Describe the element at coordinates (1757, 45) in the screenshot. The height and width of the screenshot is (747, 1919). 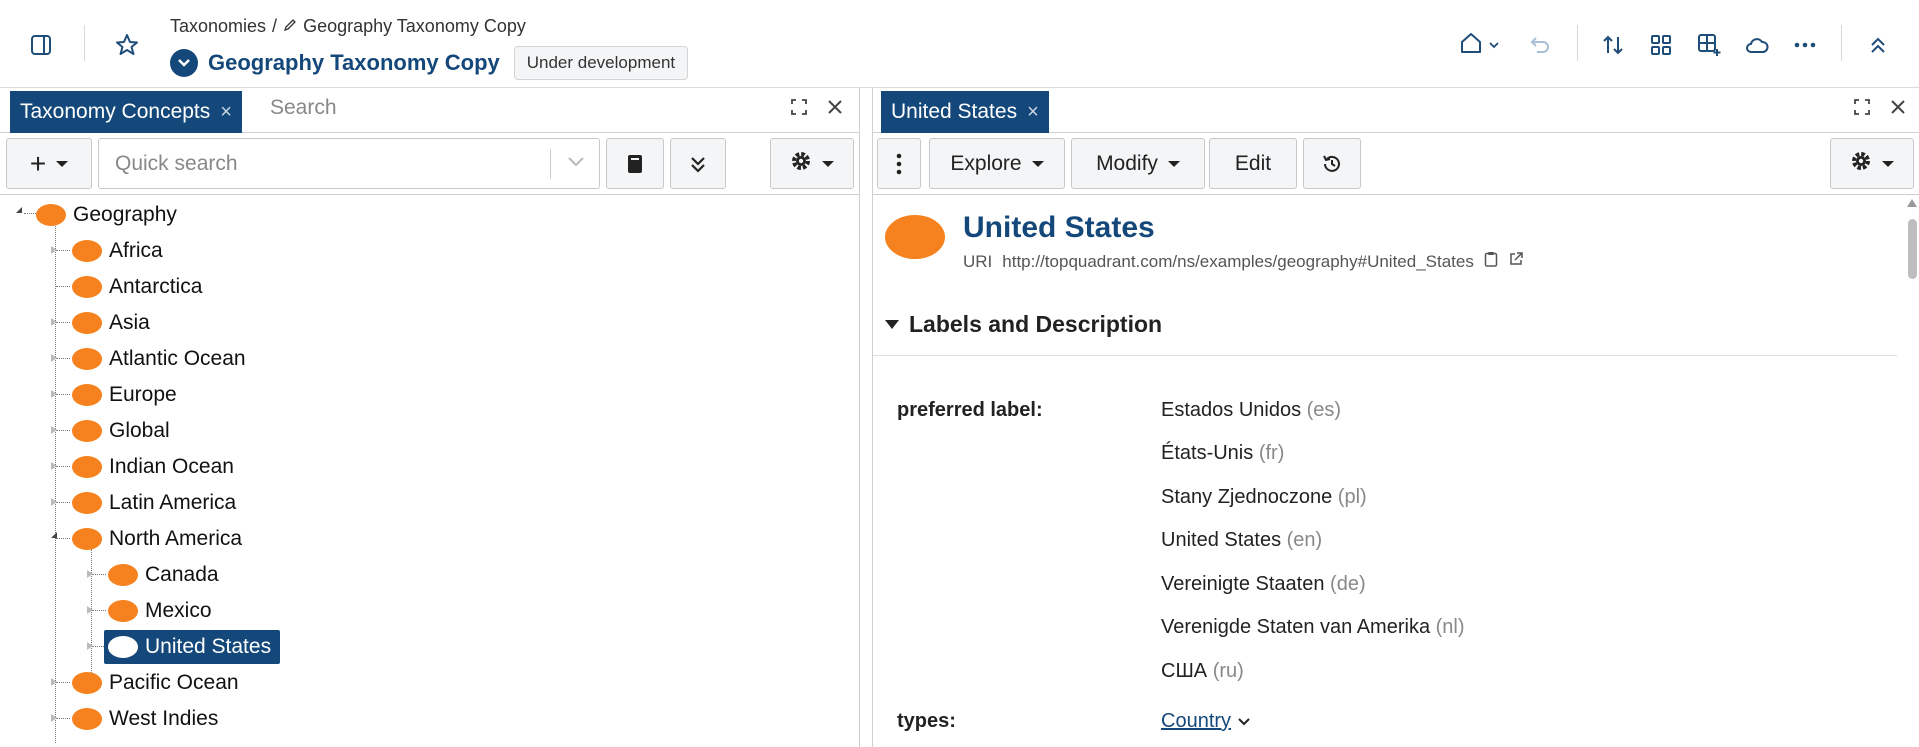
I see `cloud-icon` at that location.